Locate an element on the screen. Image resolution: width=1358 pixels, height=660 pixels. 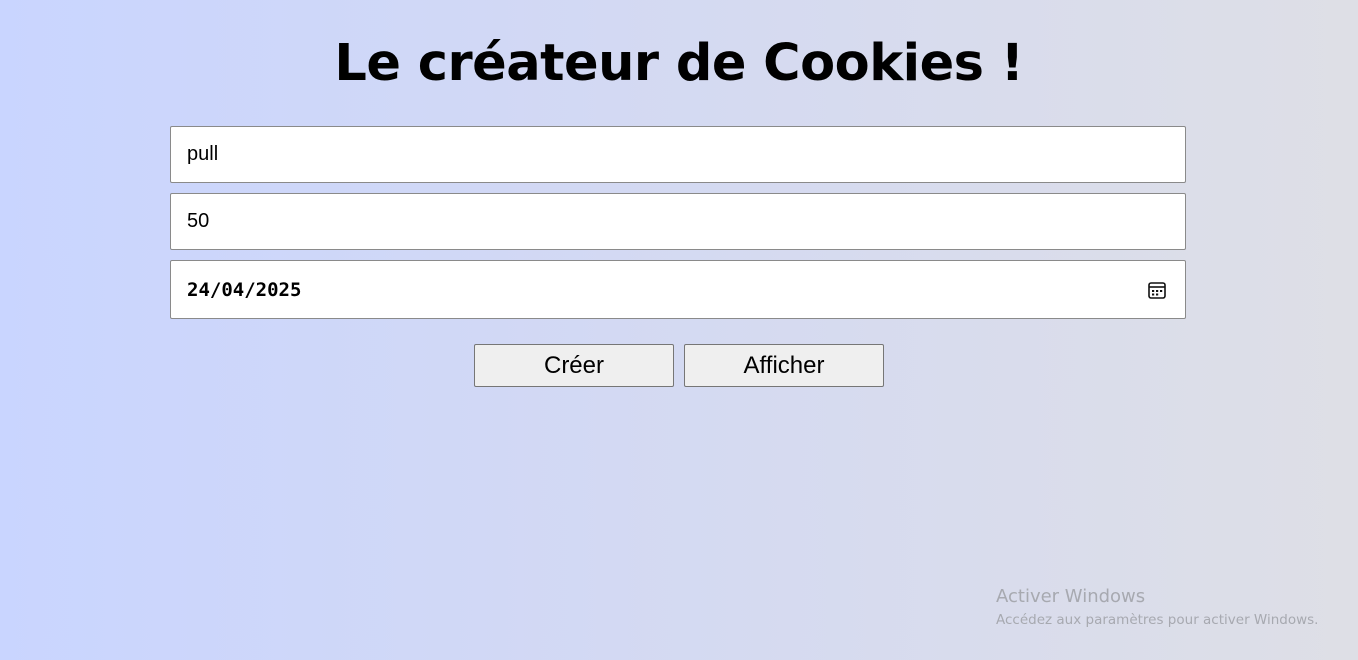
name-input: pull is located at coordinates (678, 154).